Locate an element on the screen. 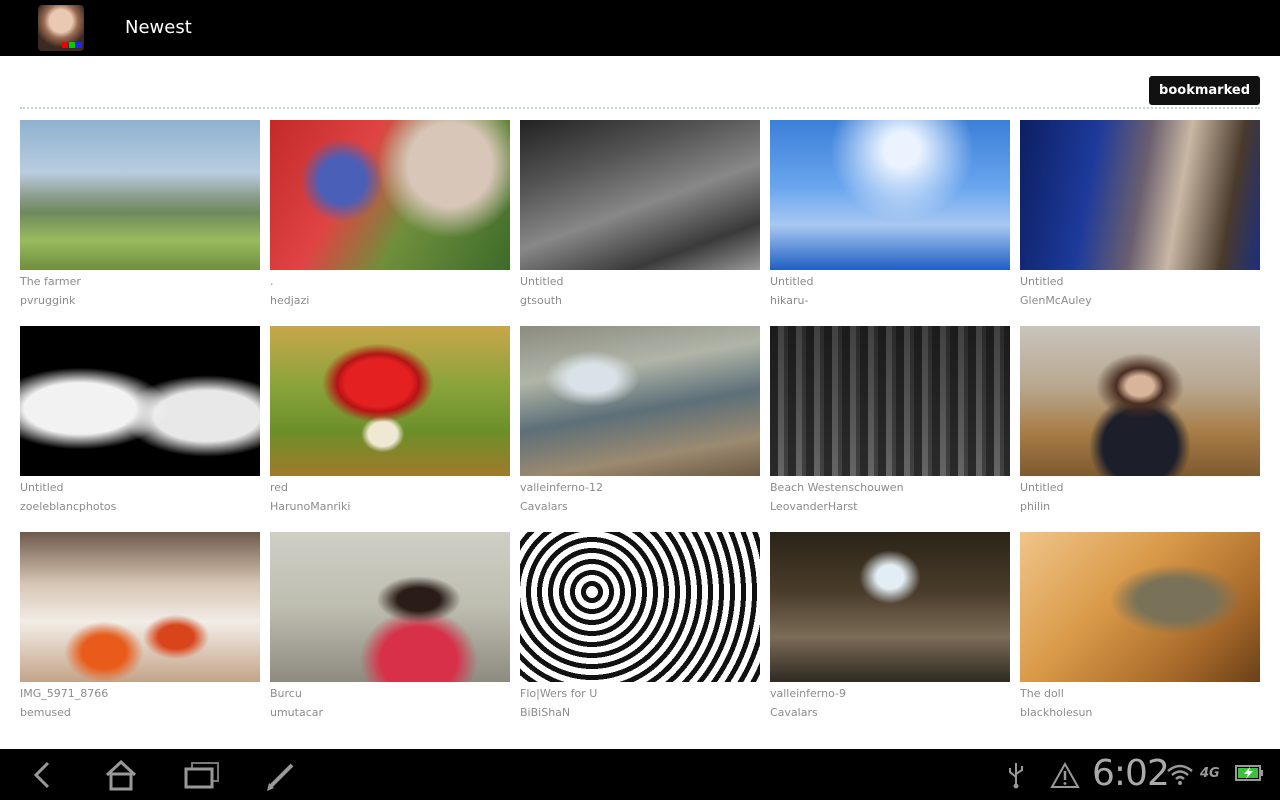 The image size is (1280, 800). back-icon is located at coordinates (42, 775).